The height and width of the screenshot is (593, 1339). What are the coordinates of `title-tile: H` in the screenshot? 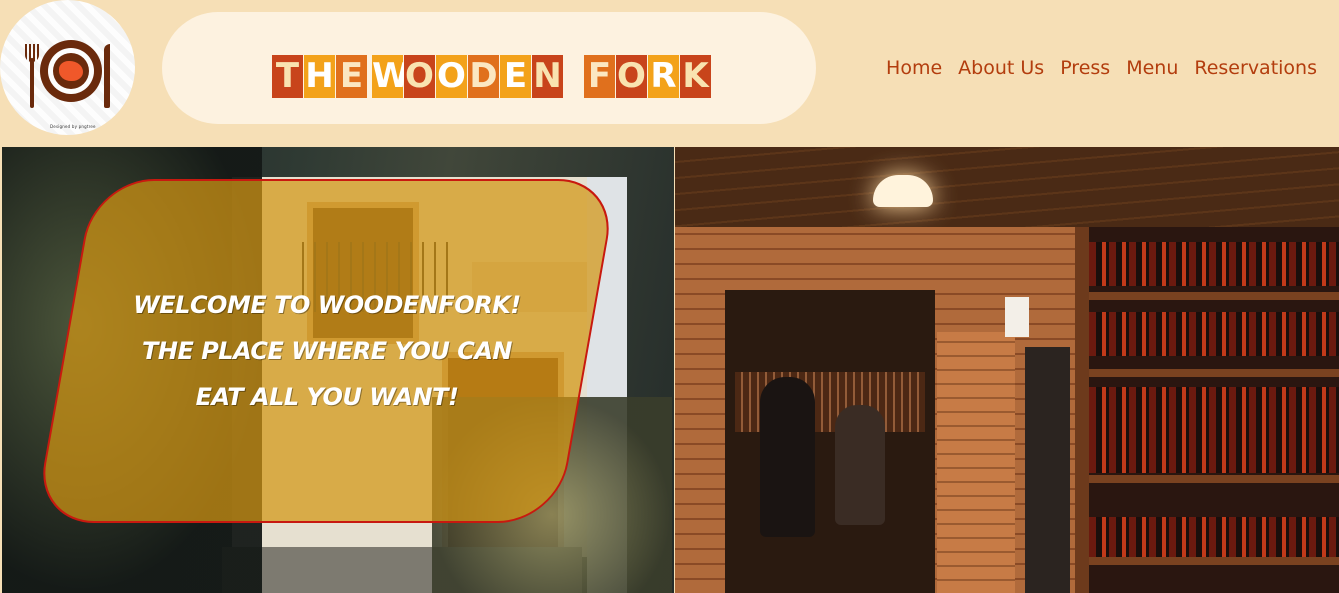 It's located at (319, 76).